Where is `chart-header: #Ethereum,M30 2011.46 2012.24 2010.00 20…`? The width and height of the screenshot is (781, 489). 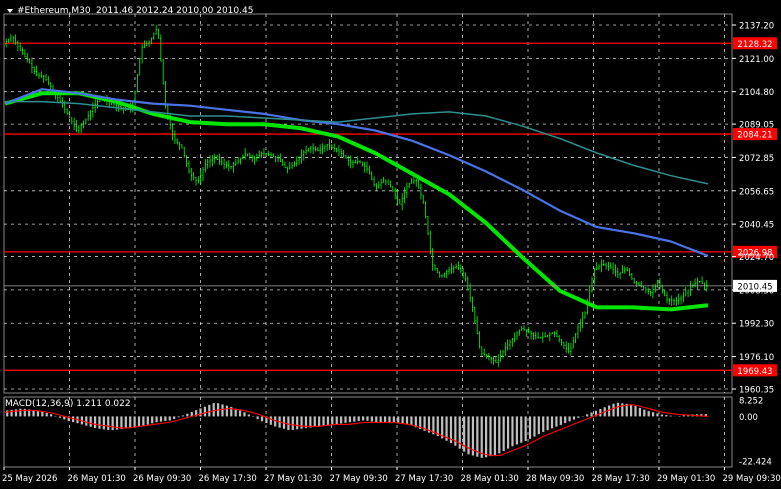
chart-header: #Ethereum,M30 2011.46 2012.24 2010.00 20… is located at coordinates (130, 11).